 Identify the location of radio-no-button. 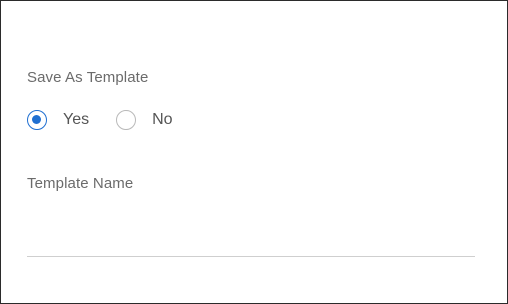
(126, 120).